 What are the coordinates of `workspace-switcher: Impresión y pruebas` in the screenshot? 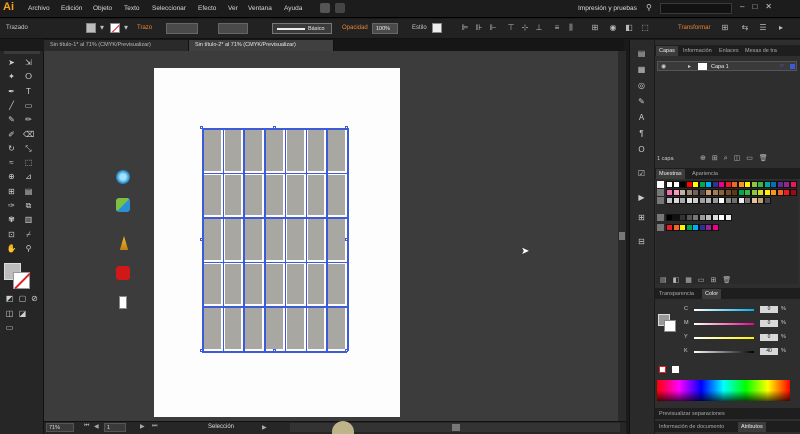 It's located at (607, 8).